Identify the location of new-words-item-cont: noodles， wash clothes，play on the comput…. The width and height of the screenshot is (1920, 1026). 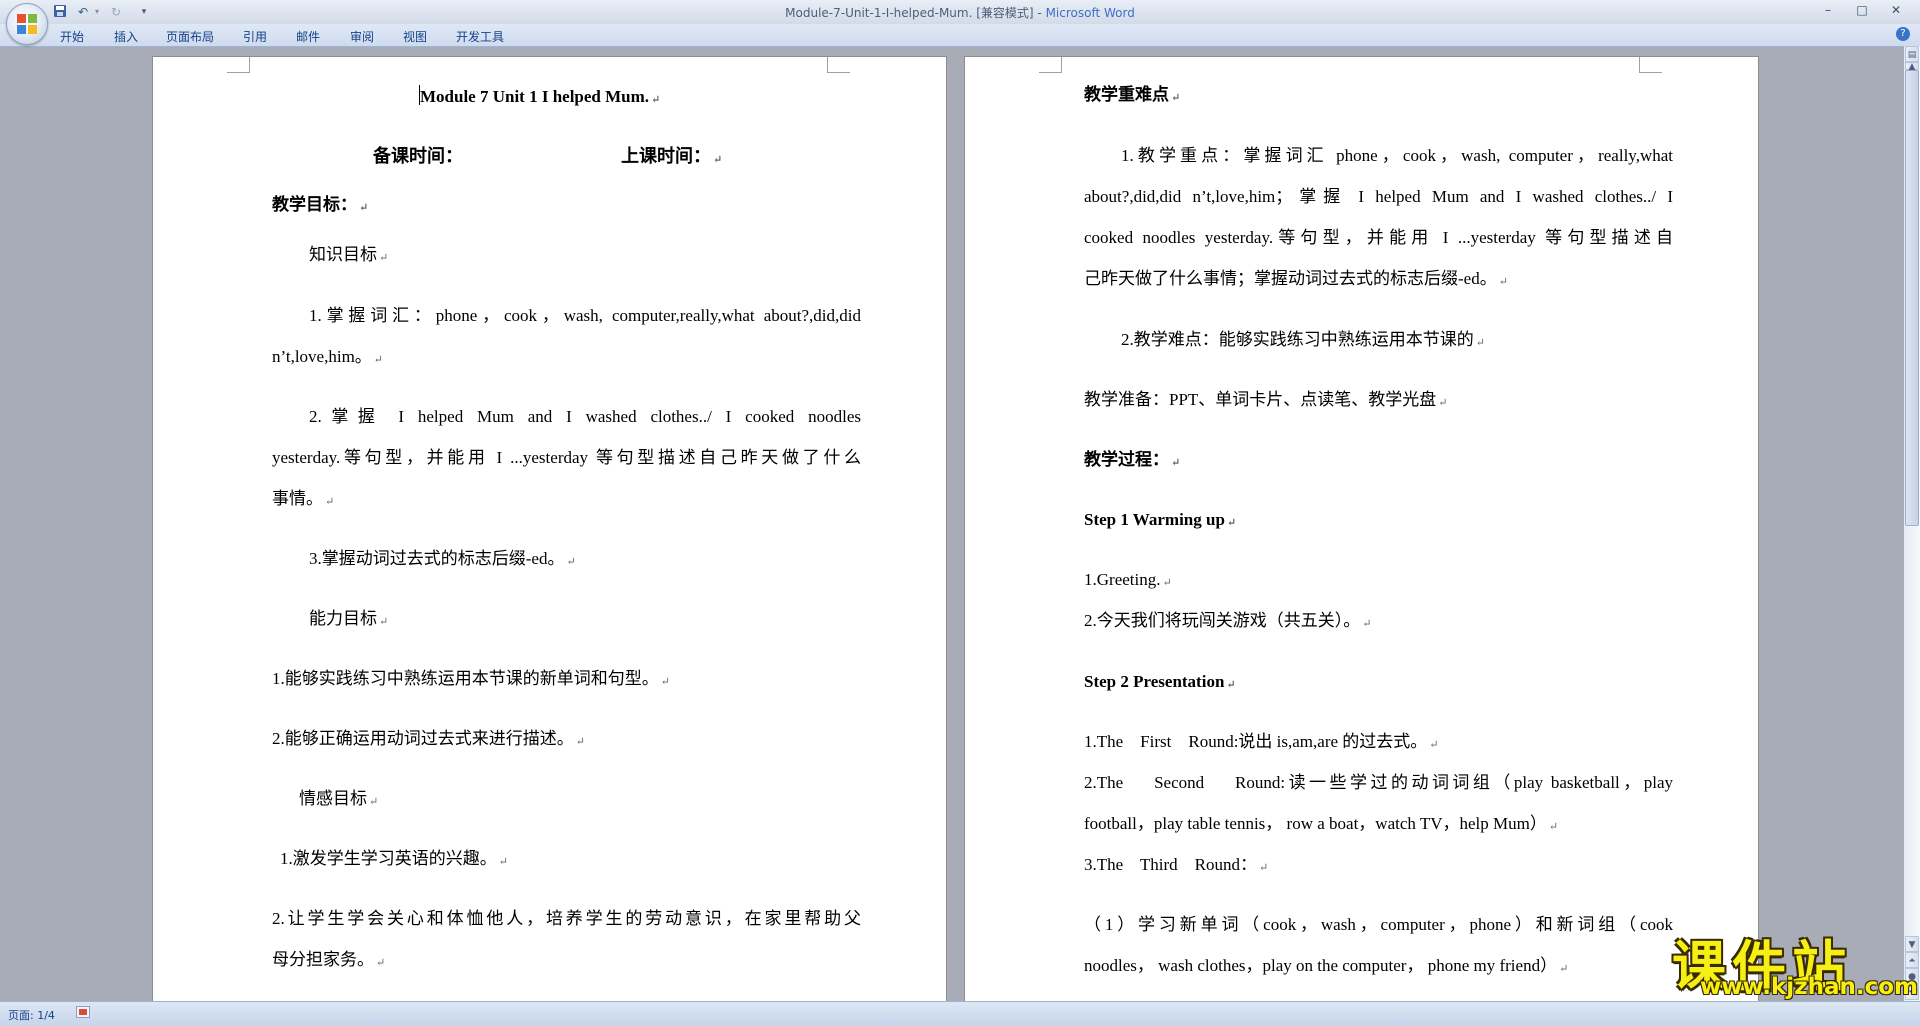
(1326, 967).